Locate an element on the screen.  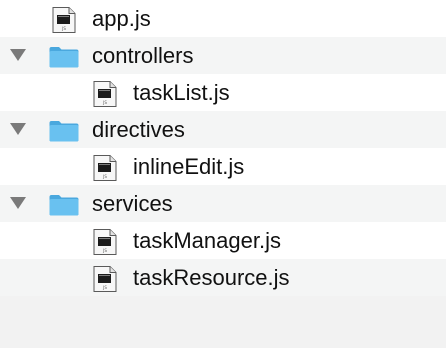
tree-row-file: JS taskManager.js is located at coordinates (223, 240).